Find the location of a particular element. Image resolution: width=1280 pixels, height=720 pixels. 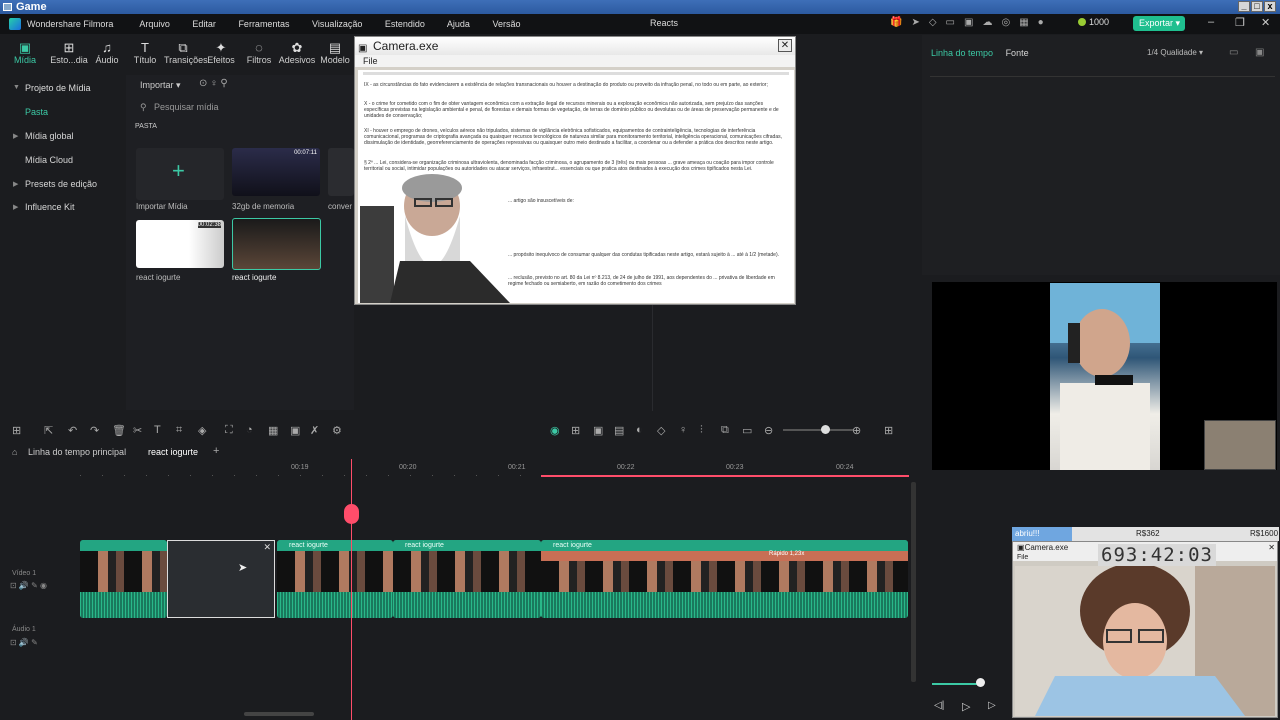

bulb-icon: ◇ is located at coordinates (933, 22).